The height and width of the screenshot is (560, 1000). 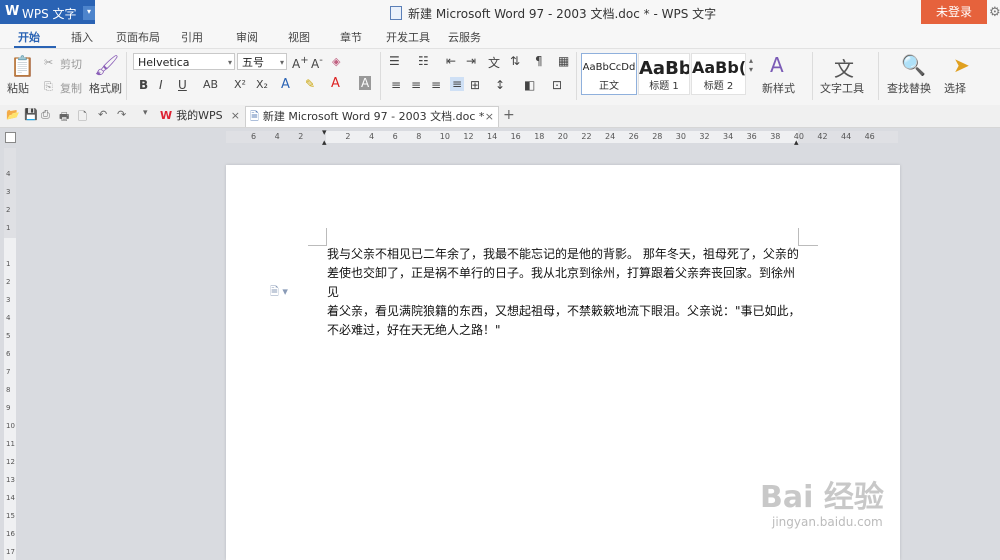 I want to click on ruler-tick-label: 42, so click(x=822, y=136).